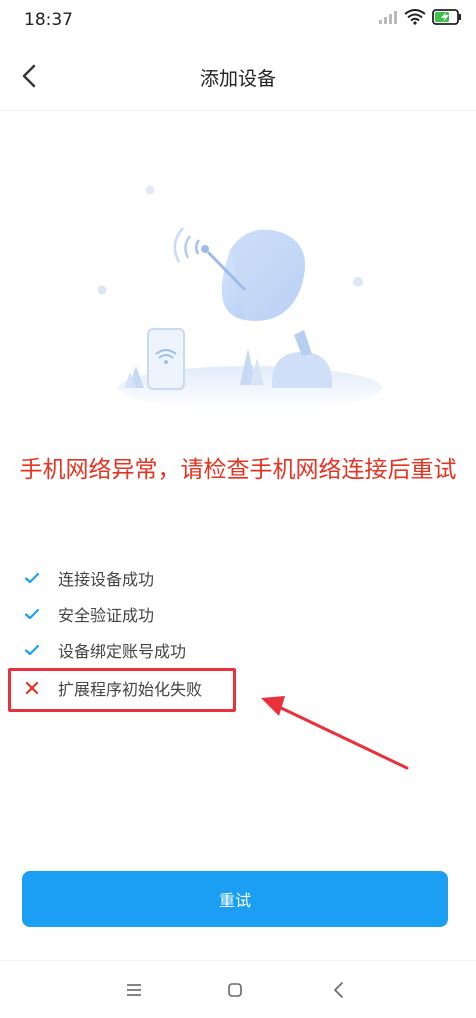 This screenshot has height=1018, width=476. I want to click on status-bar: 18:37, so click(238, 20).